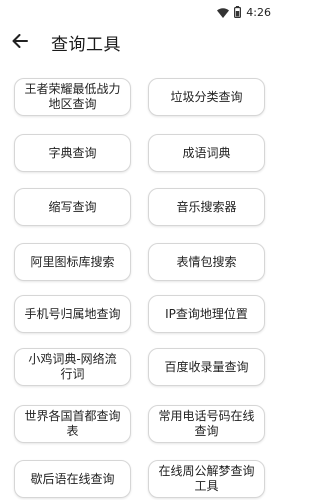  Describe the element at coordinates (72, 262) in the screenshot. I see `tool-button-iconfont-search: 阿里图标库搜索` at that location.